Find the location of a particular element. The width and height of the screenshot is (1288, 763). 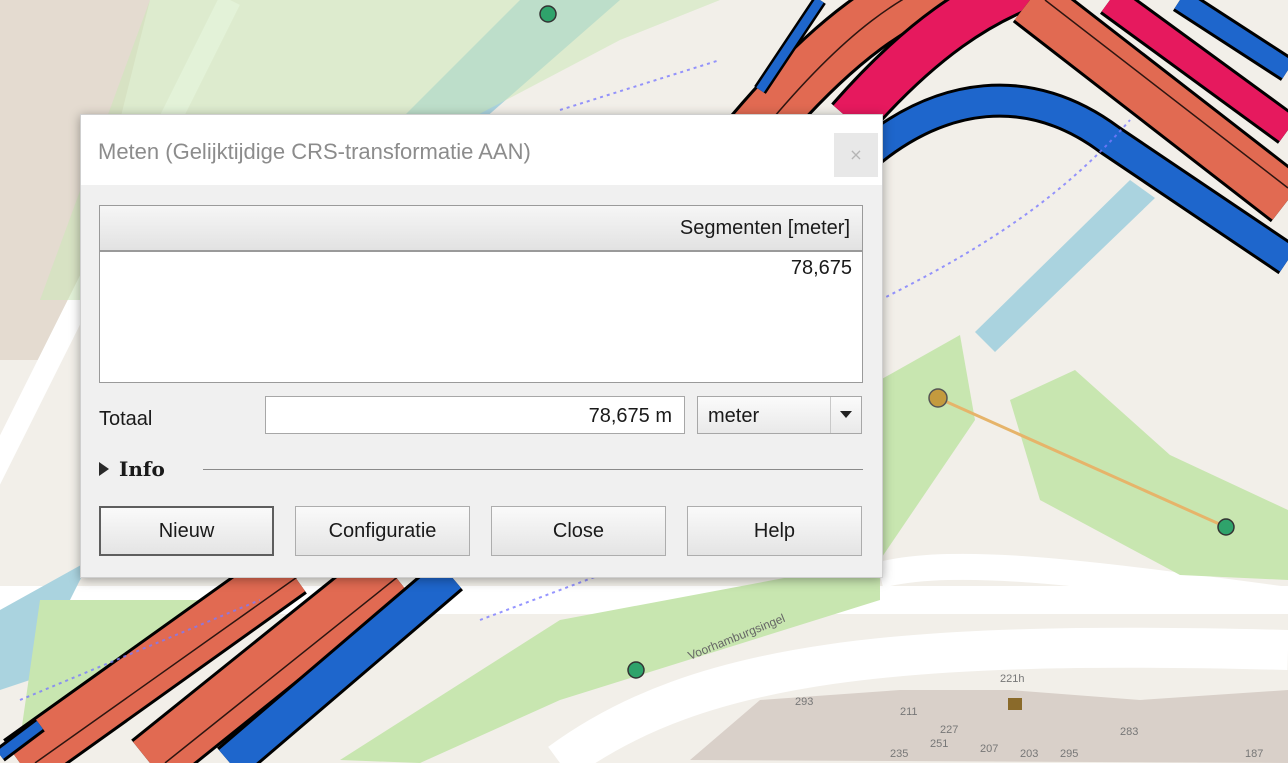

house-number: 207 is located at coordinates (989, 749).